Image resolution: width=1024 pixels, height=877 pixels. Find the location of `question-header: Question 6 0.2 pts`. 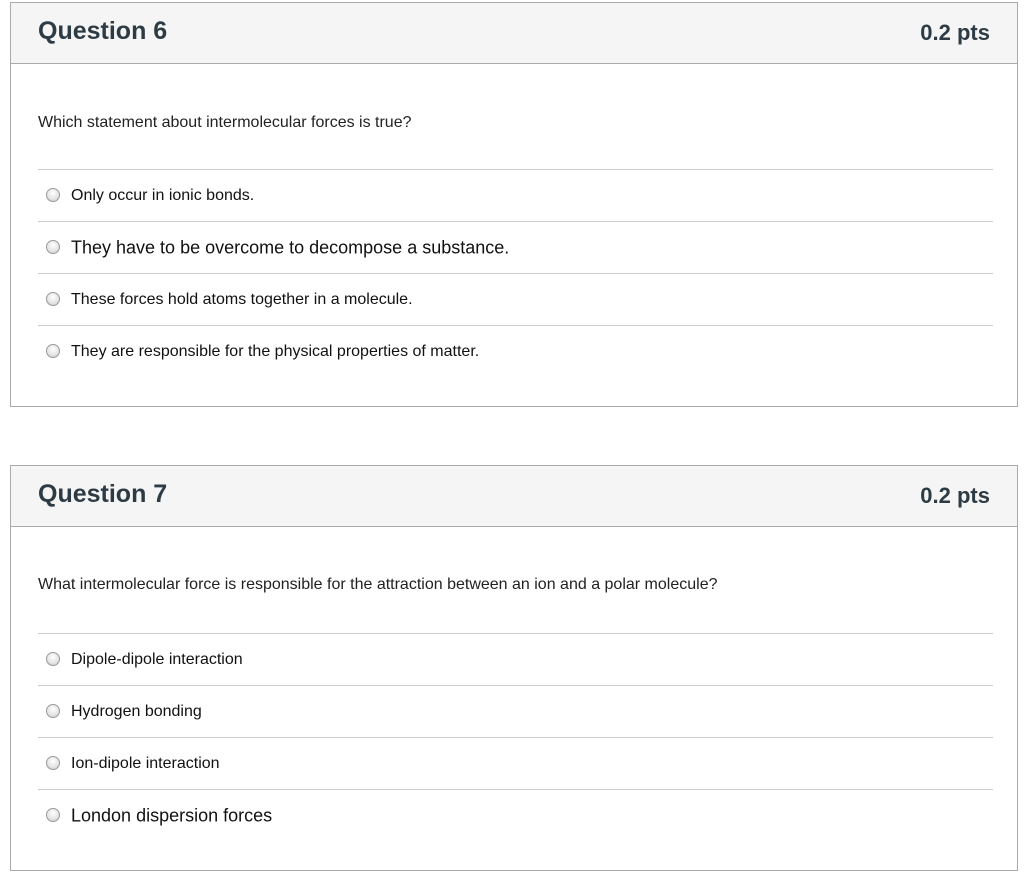

question-header: Question 6 0.2 pts is located at coordinates (514, 33).